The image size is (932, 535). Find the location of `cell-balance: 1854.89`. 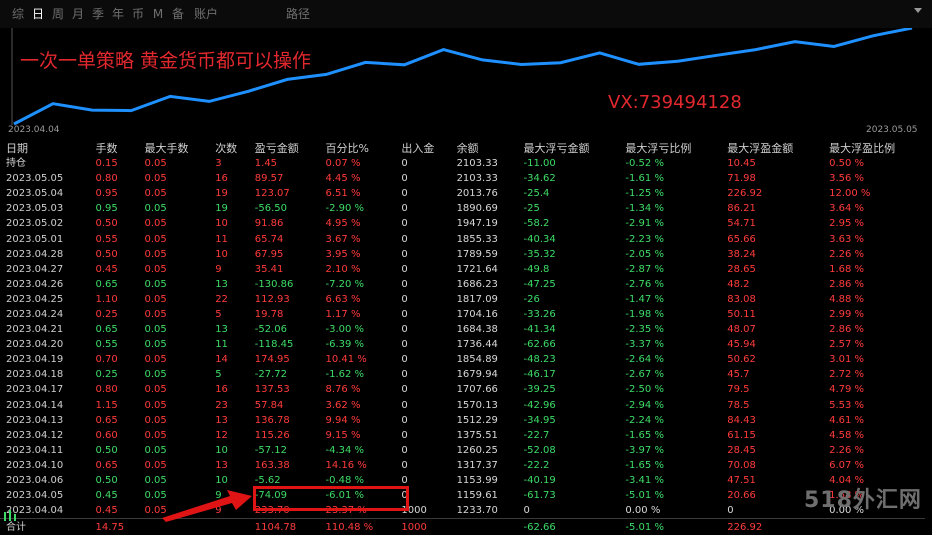

cell-balance: 1854.89 is located at coordinates (477, 360).